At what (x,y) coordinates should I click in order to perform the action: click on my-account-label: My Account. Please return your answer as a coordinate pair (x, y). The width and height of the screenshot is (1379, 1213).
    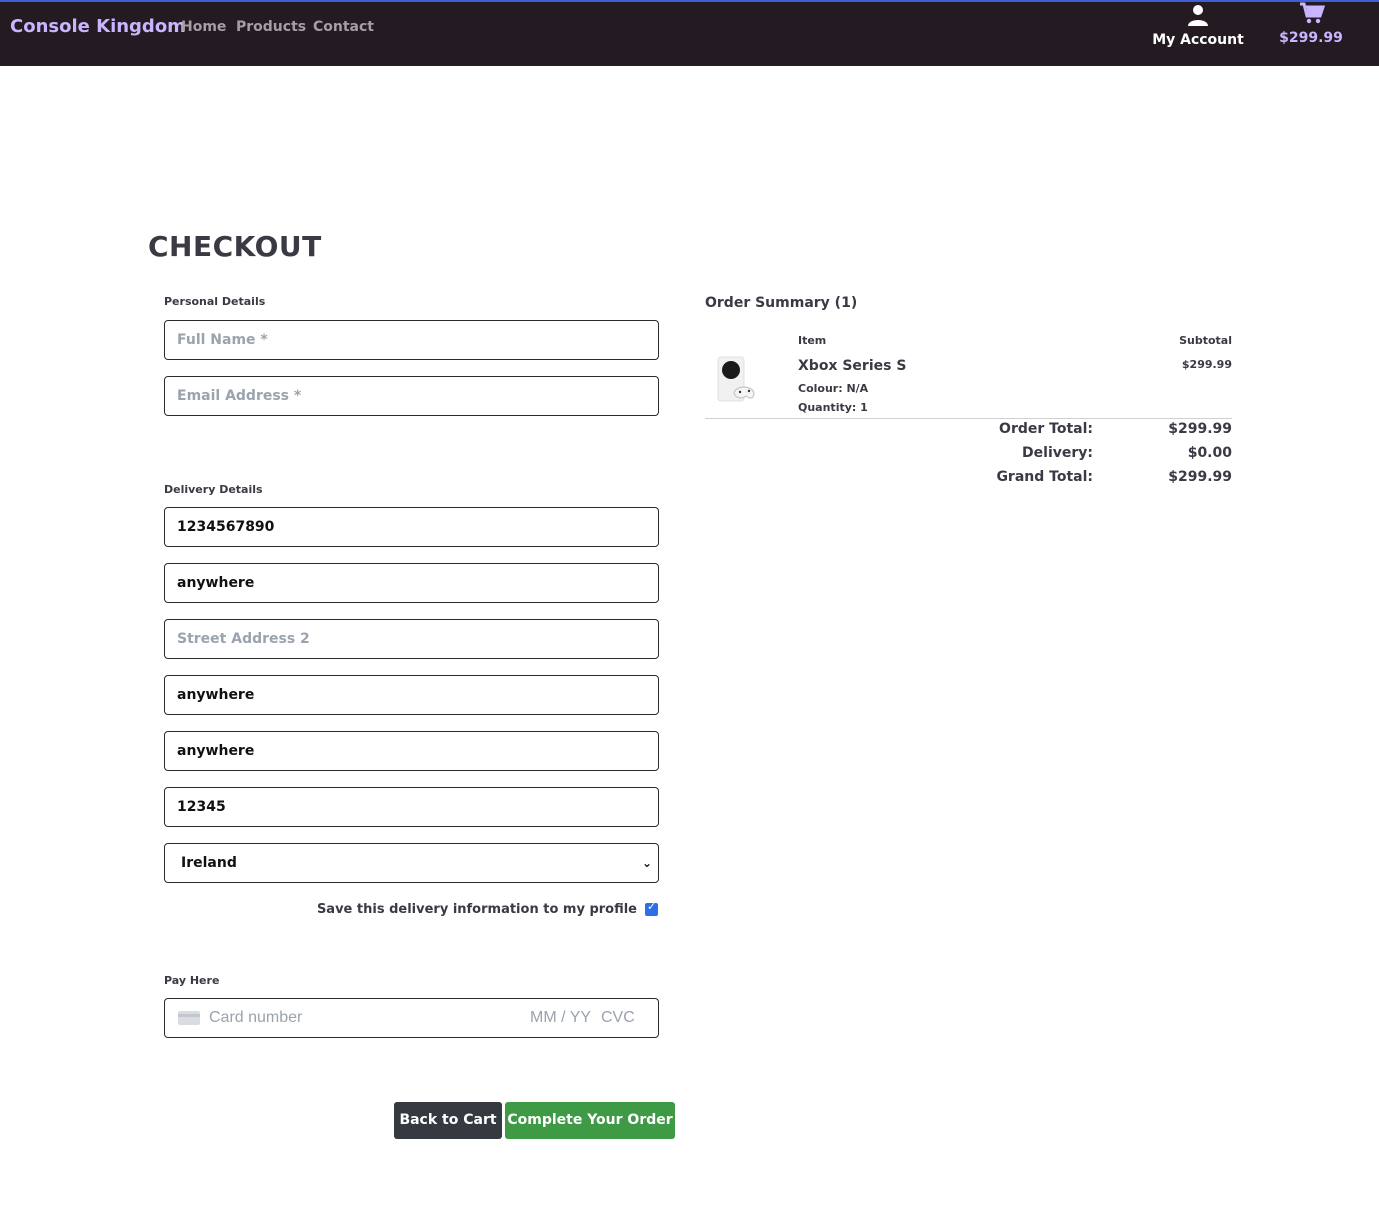
    Looking at the image, I should click on (1198, 40).